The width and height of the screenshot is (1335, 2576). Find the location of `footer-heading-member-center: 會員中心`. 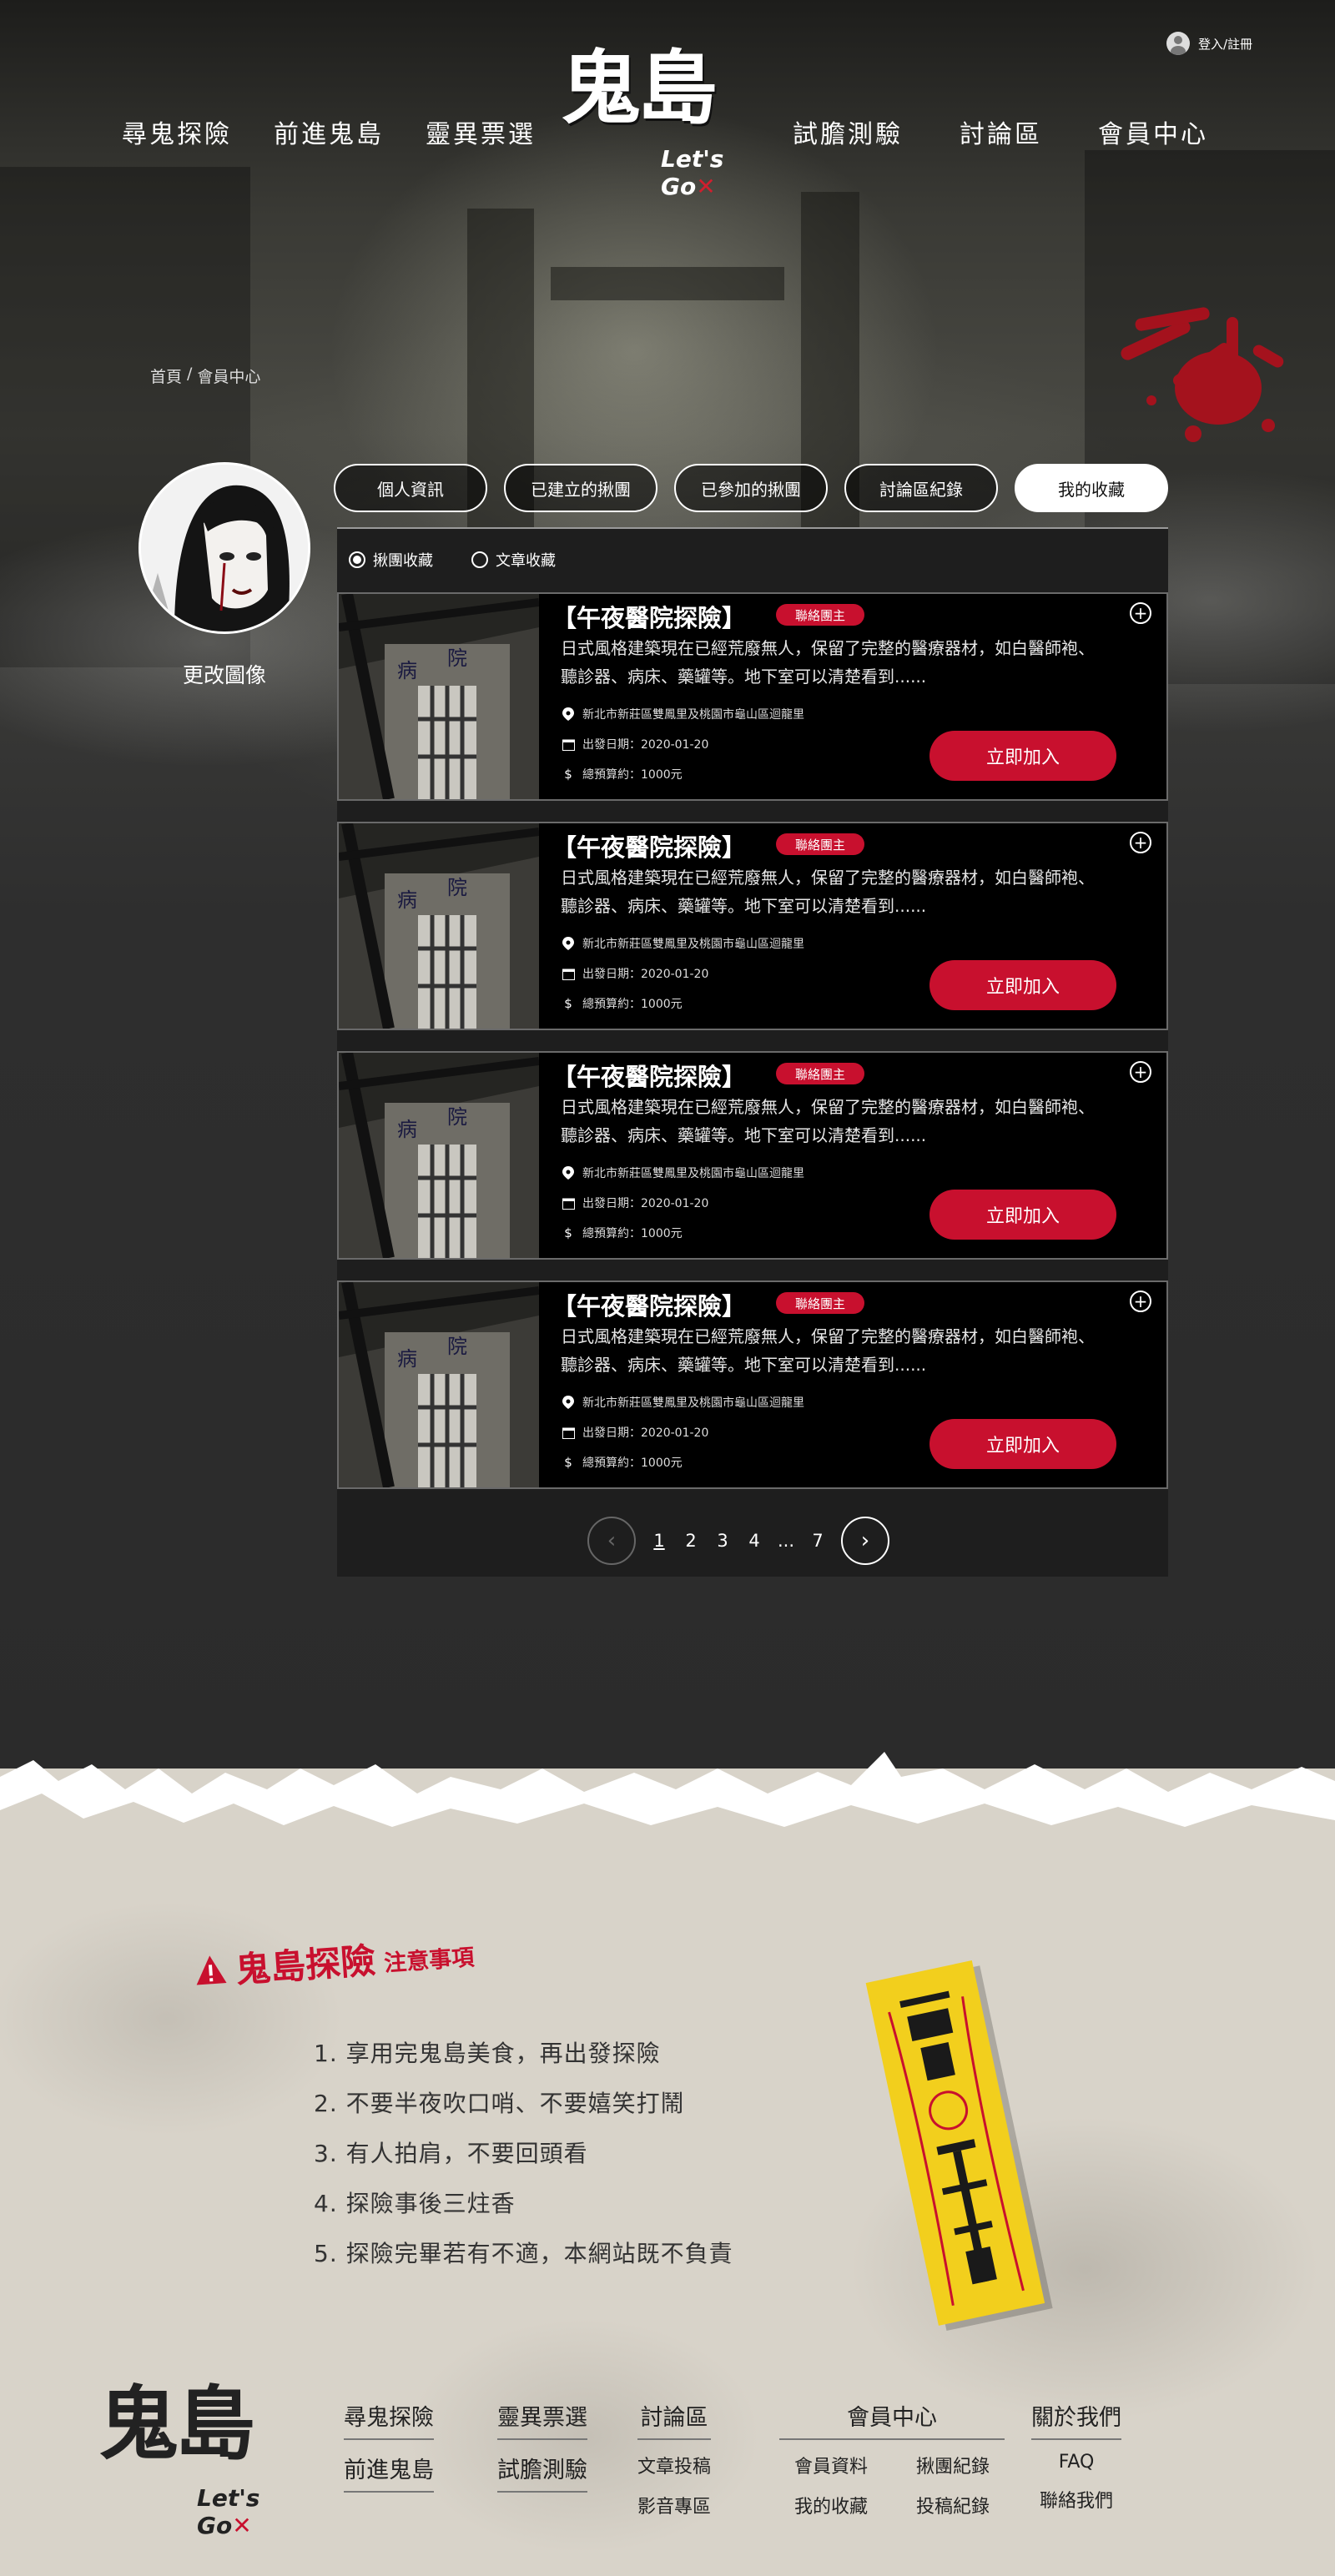

footer-heading-member-center: 會員中心 is located at coordinates (892, 2419).